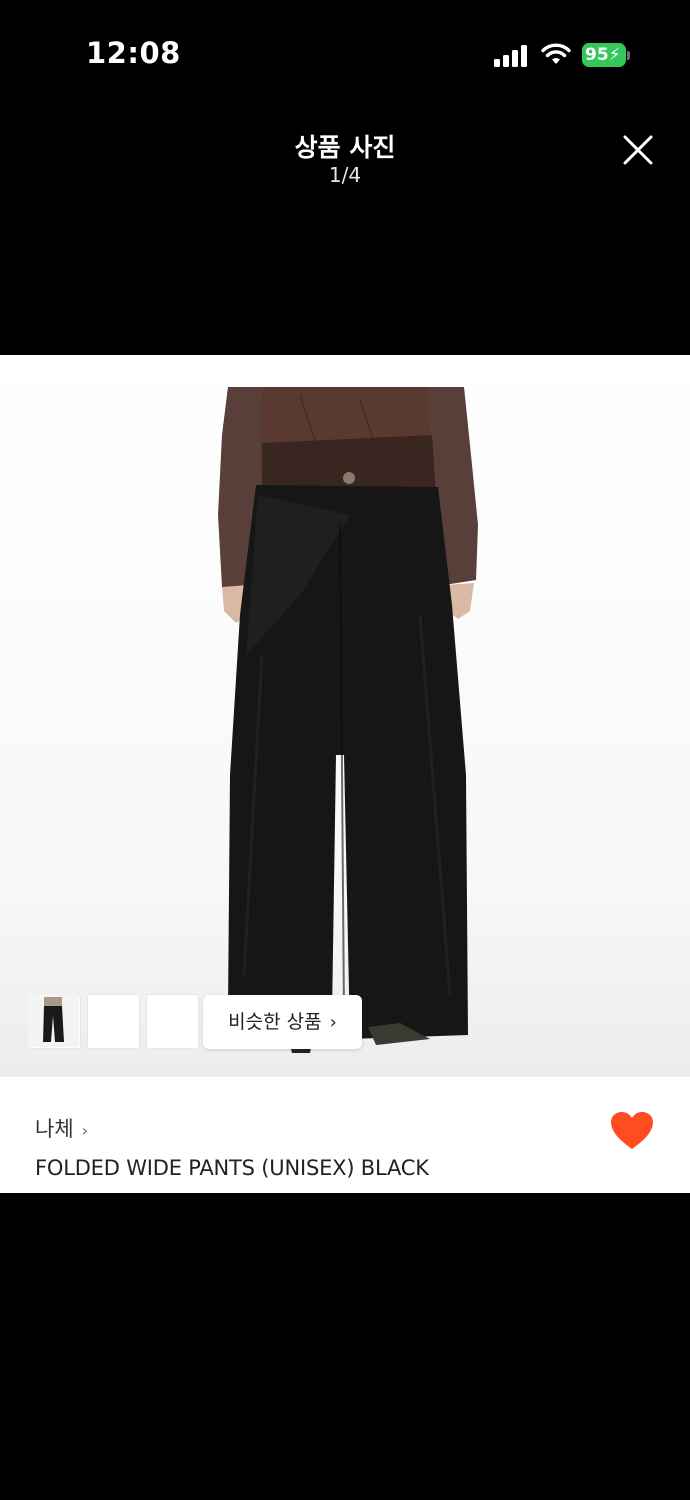  What do you see at coordinates (345, 55) in the screenshot?
I see `status-bar: 12:08 95⚡` at bounding box center [345, 55].